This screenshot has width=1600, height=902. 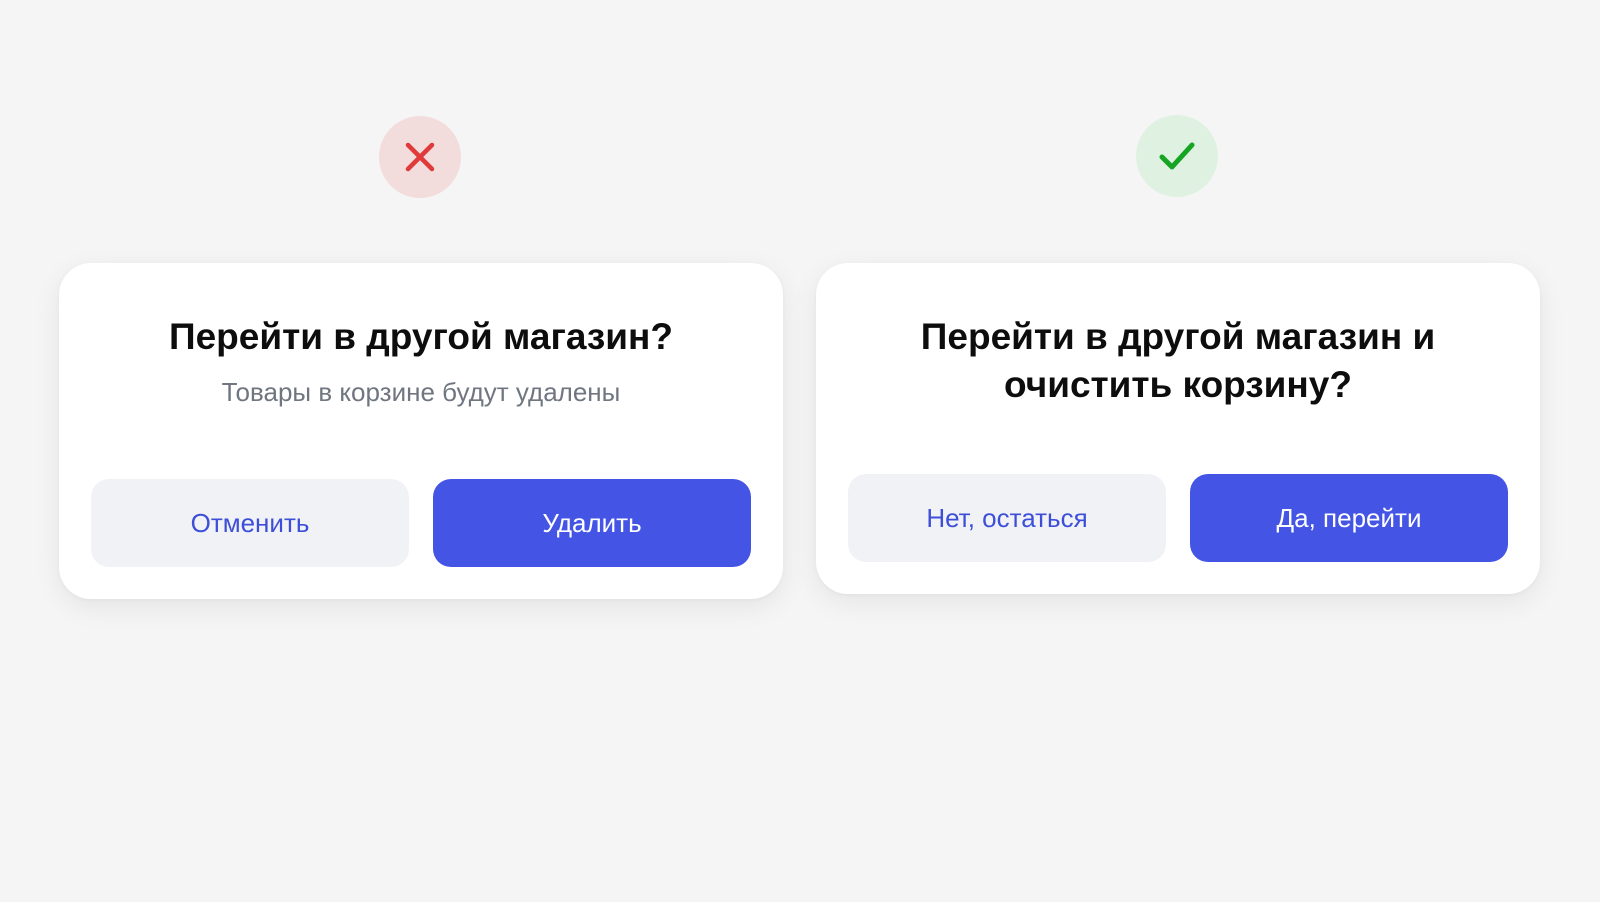 I want to click on cross-icon, so click(x=420, y=157).